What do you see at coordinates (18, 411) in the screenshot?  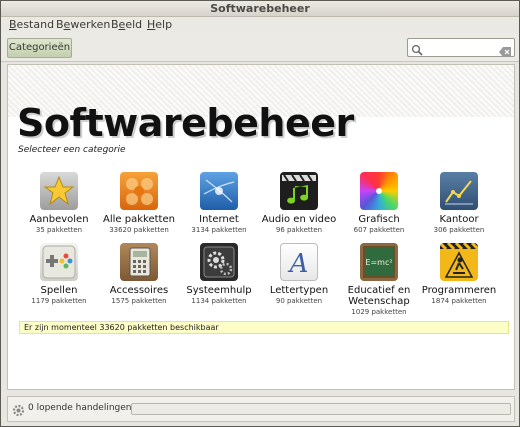 I see `gear-icon` at bounding box center [18, 411].